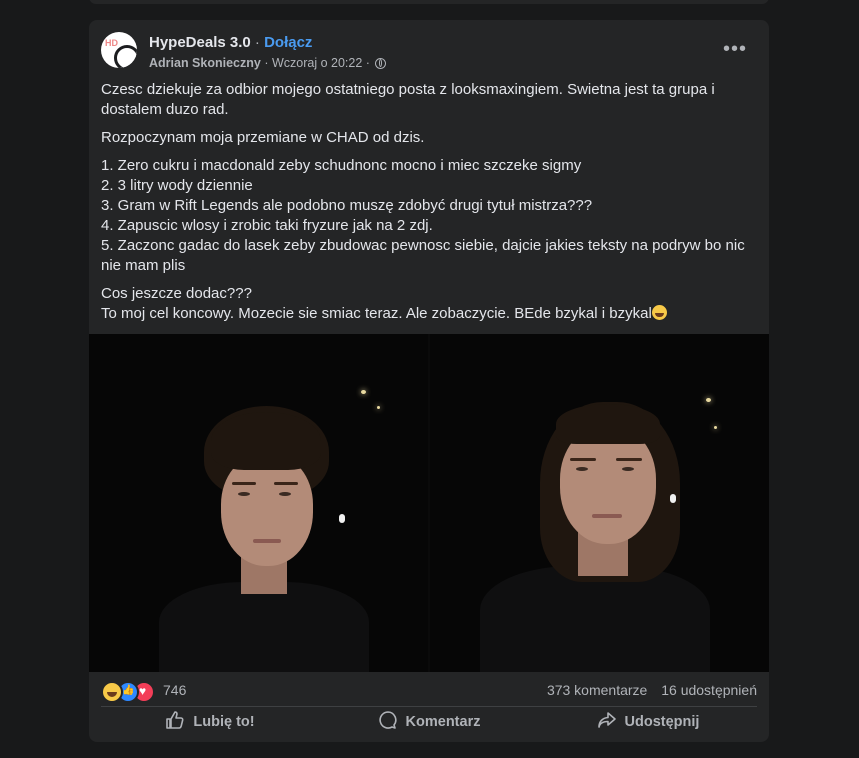  What do you see at coordinates (267, 510) in the screenshot?
I see `face` at bounding box center [267, 510].